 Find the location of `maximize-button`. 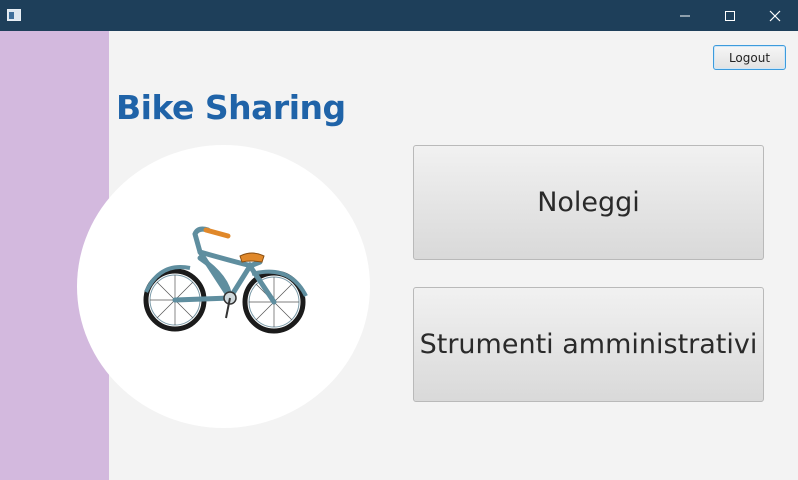

maximize-button is located at coordinates (730, 15).